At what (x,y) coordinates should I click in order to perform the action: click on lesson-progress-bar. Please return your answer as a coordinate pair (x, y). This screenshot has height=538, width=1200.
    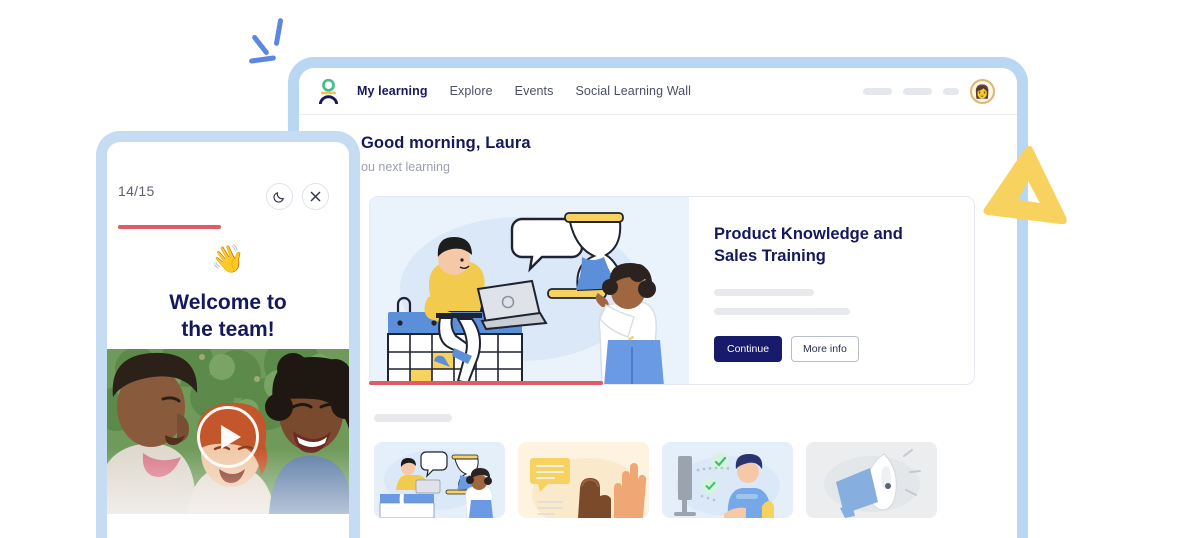
    Looking at the image, I should click on (169, 227).